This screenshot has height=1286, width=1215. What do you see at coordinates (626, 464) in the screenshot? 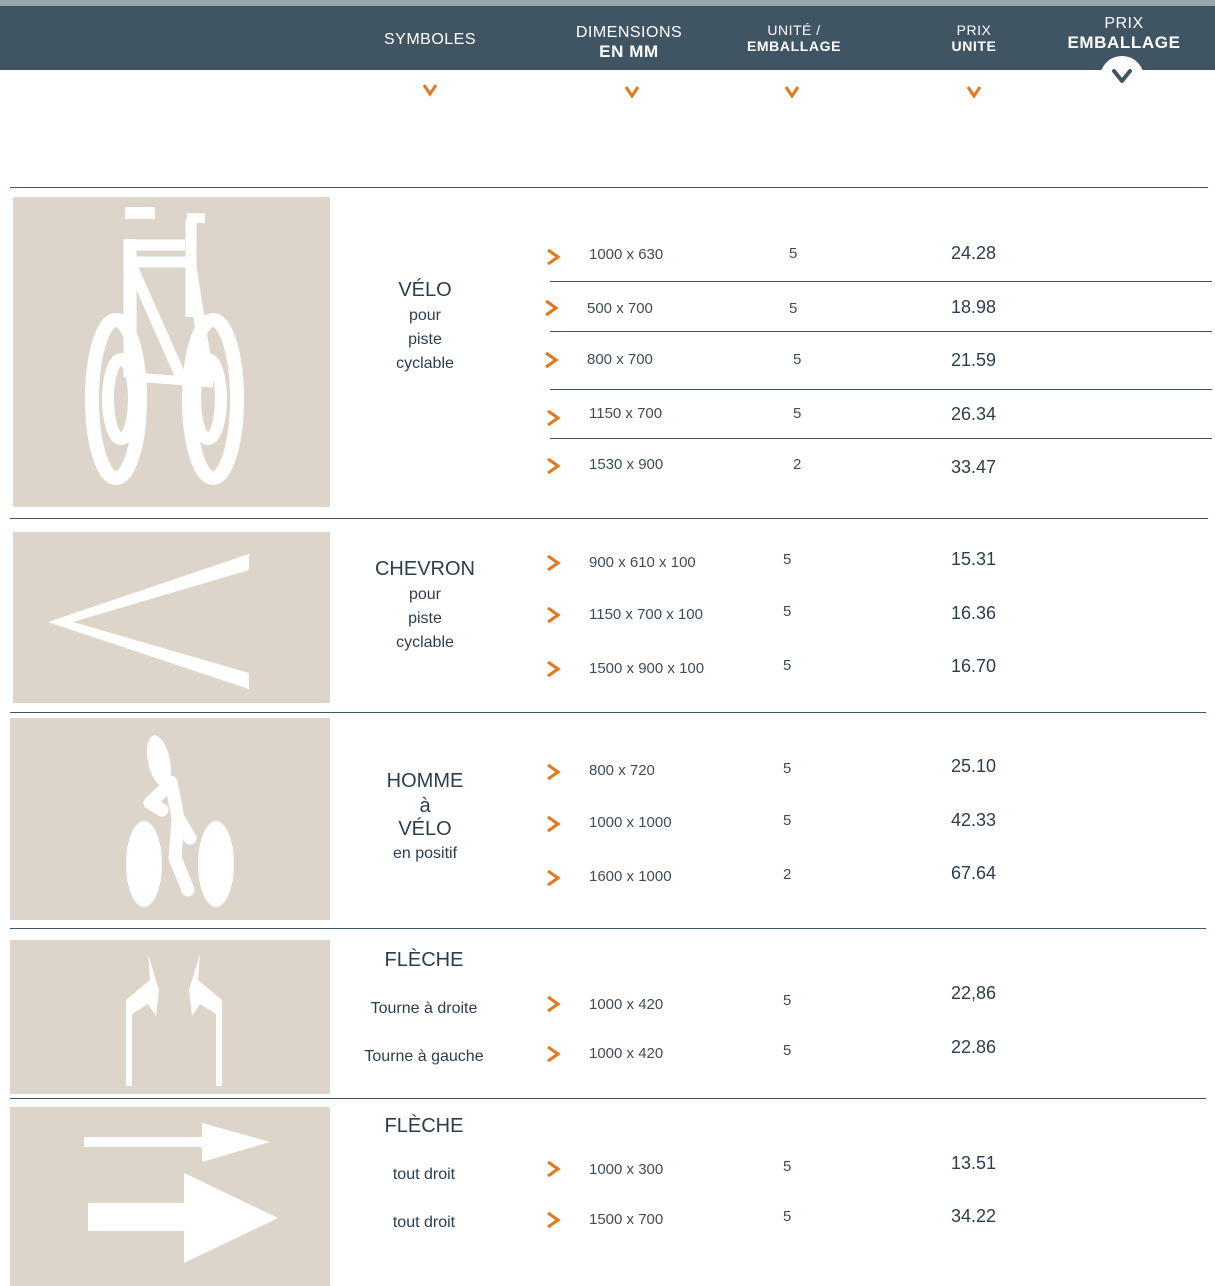
I see `dimension-value: 1530 x 900` at bounding box center [626, 464].